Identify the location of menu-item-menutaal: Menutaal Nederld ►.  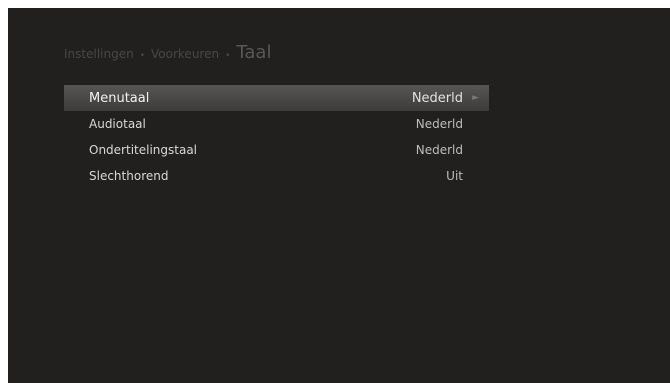
(276, 98).